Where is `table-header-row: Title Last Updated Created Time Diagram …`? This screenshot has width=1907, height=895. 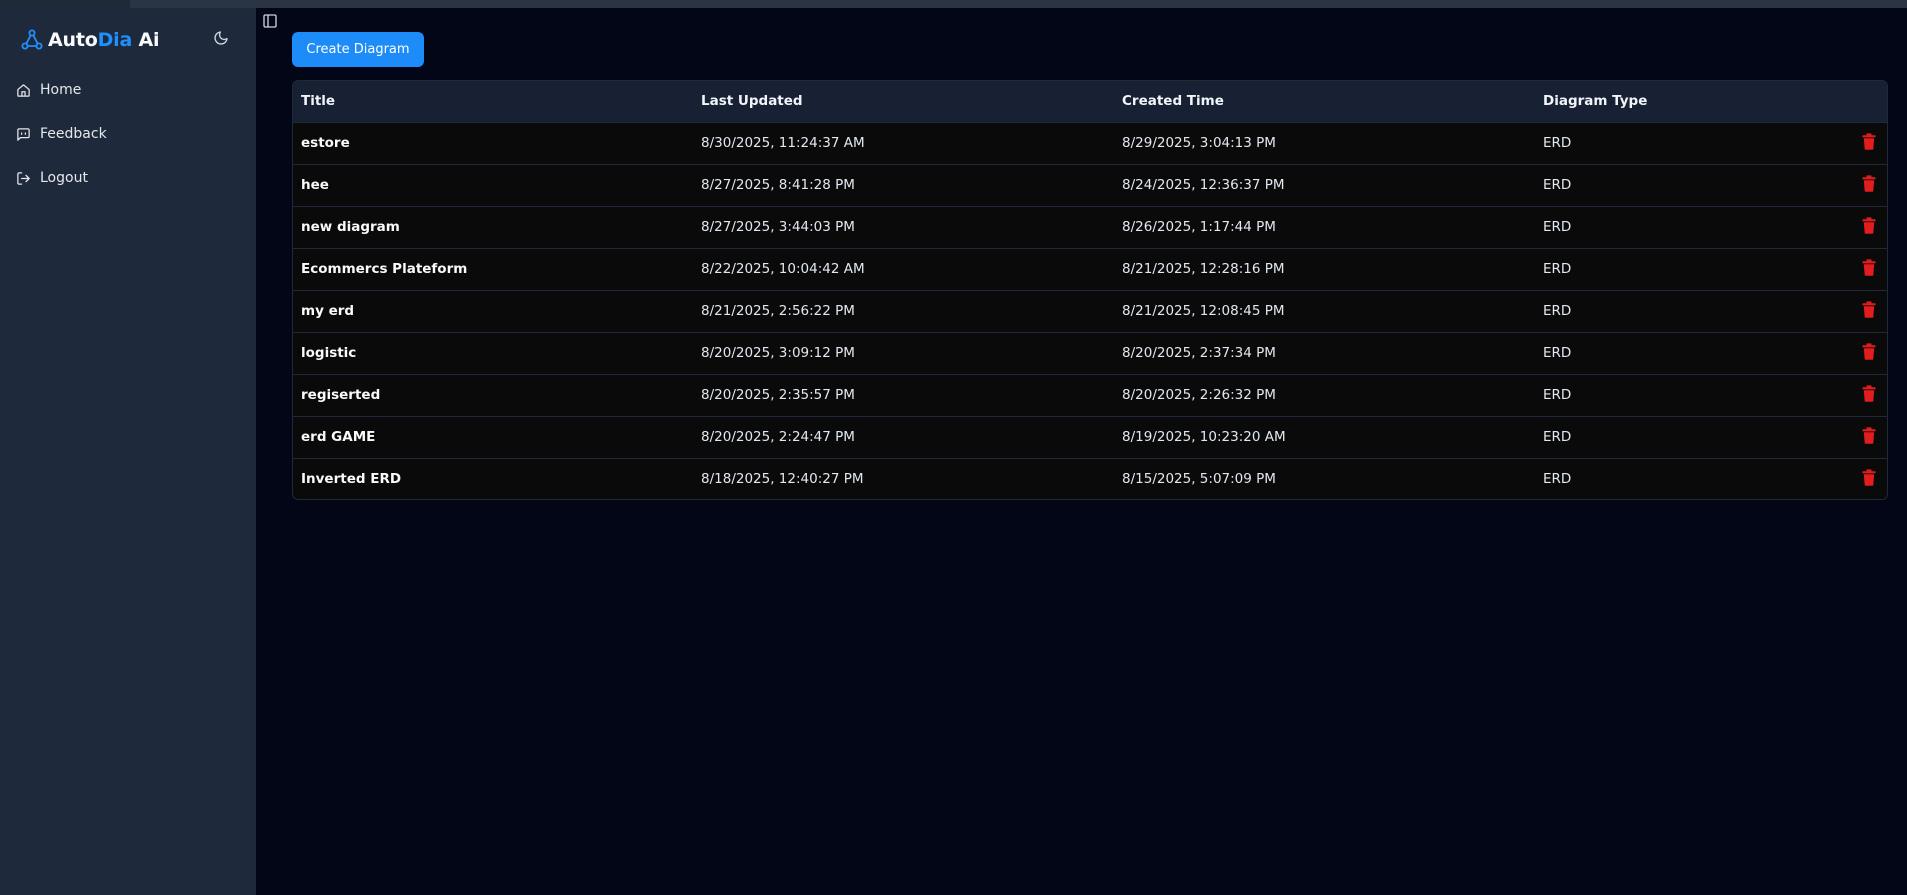
table-header-row: Title Last Updated Created Time Diagram … is located at coordinates (1090, 101).